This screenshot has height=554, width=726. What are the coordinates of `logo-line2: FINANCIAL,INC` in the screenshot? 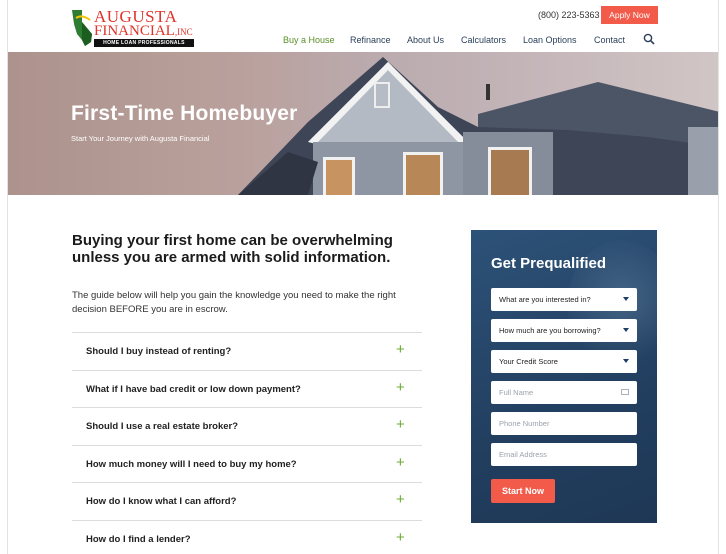 It's located at (143, 31).